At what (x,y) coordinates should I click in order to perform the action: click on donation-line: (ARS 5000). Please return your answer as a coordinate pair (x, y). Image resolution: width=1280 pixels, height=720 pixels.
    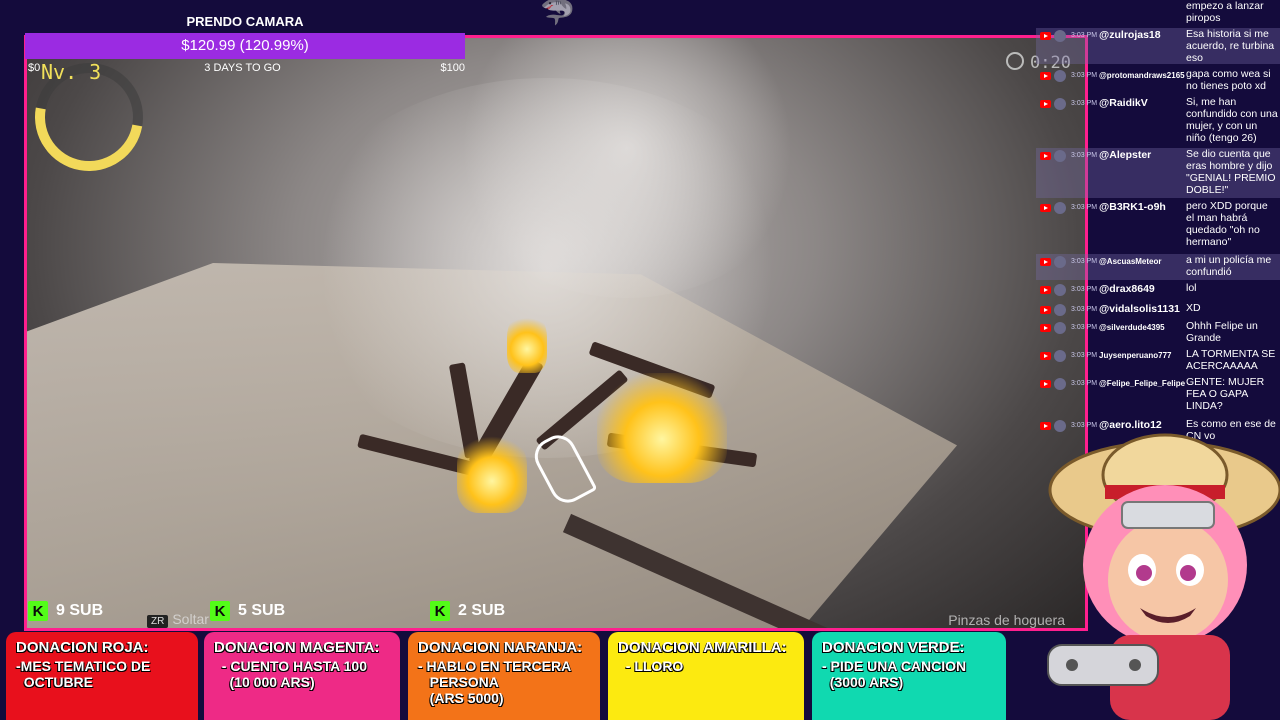
    Looking at the image, I should click on (461, 698).